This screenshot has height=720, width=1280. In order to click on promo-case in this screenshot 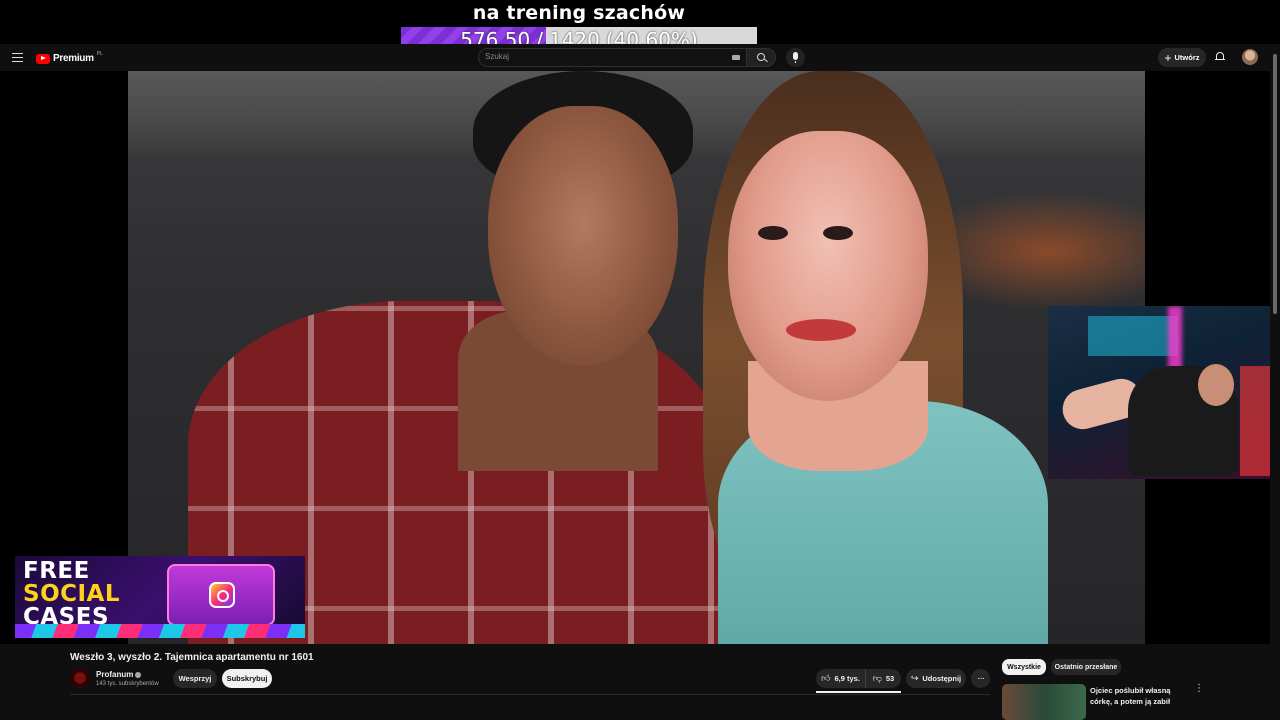, I will do `click(221, 595)`.